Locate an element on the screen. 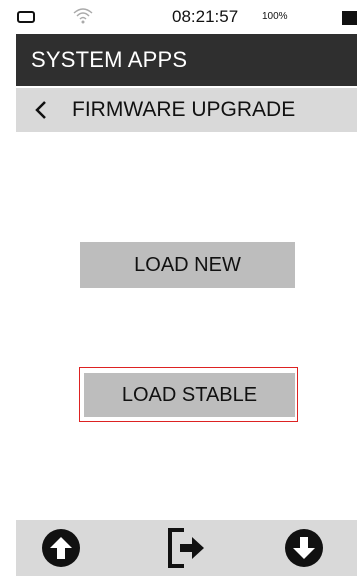 Image resolution: width=357 pixels, height=576 pixels. load-stable-button: LOAD STABLE is located at coordinates (189, 395).